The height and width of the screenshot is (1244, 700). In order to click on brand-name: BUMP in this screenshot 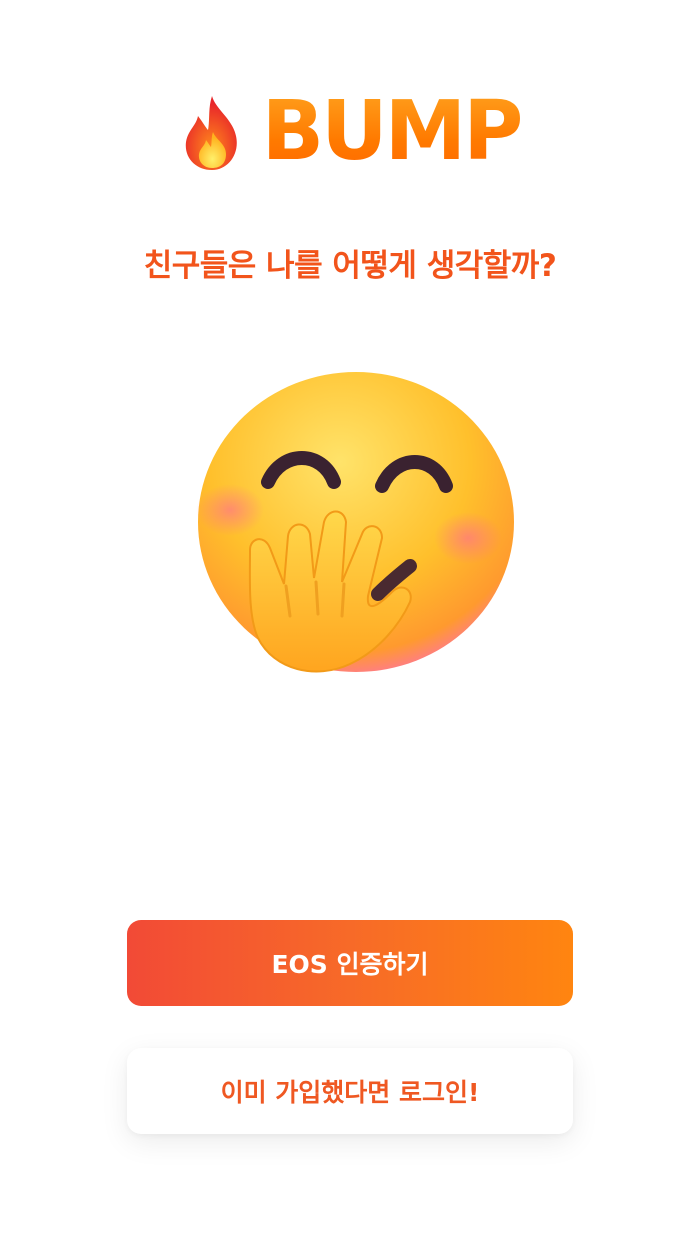, I will do `click(392, 131)`.